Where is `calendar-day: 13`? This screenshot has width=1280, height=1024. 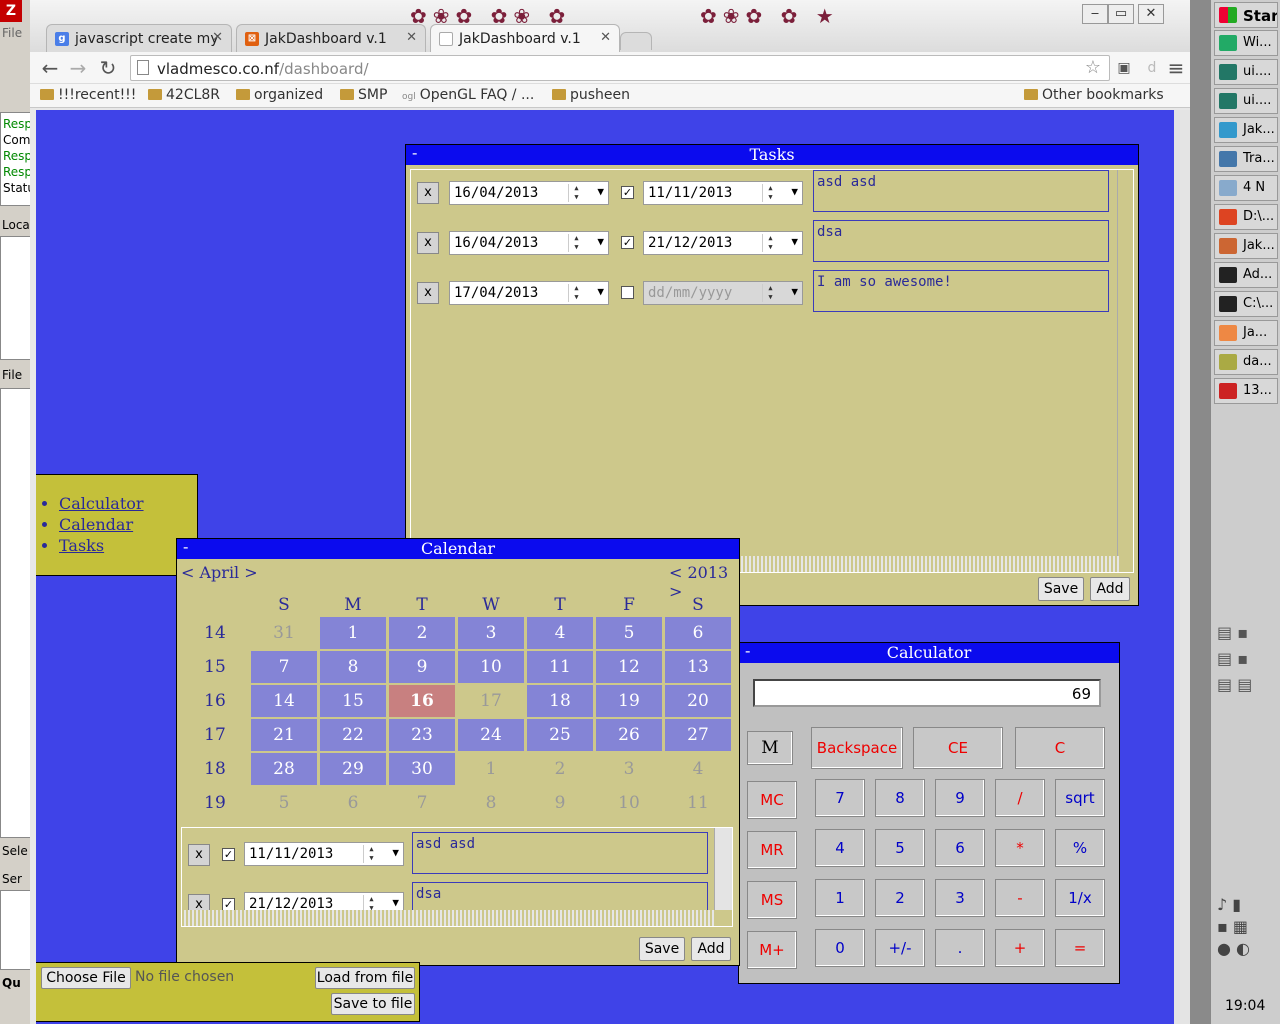 calendar-day: 13 is located at coordinates (698, 667).